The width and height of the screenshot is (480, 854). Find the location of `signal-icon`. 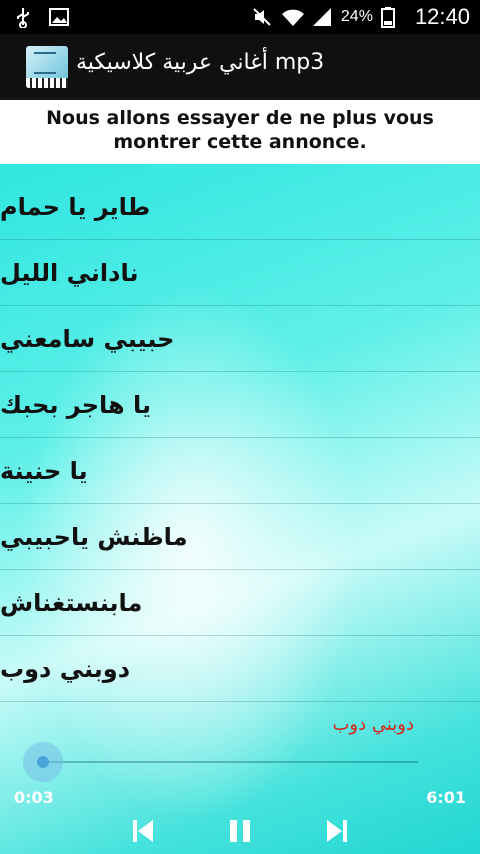

signal-icon is located at coordinates (322, 17).